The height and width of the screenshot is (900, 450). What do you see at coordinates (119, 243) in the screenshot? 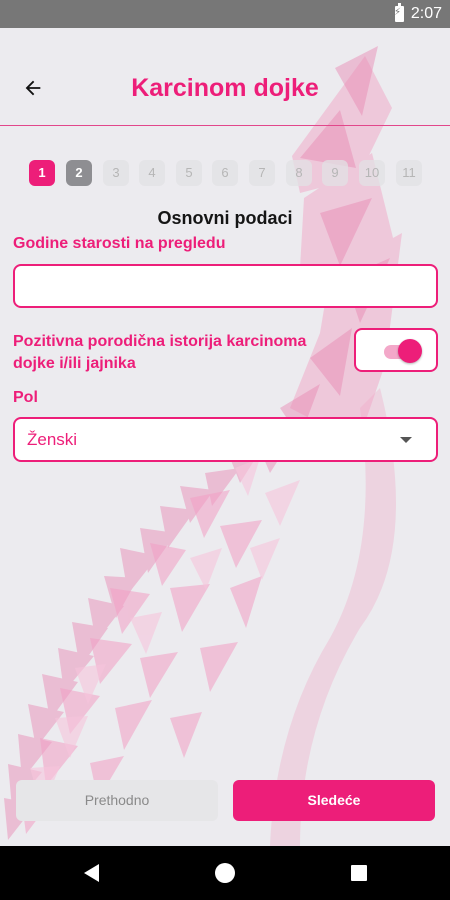
I see `age-label: Godine starosti na pregledu` at bounding box center [119, 243].